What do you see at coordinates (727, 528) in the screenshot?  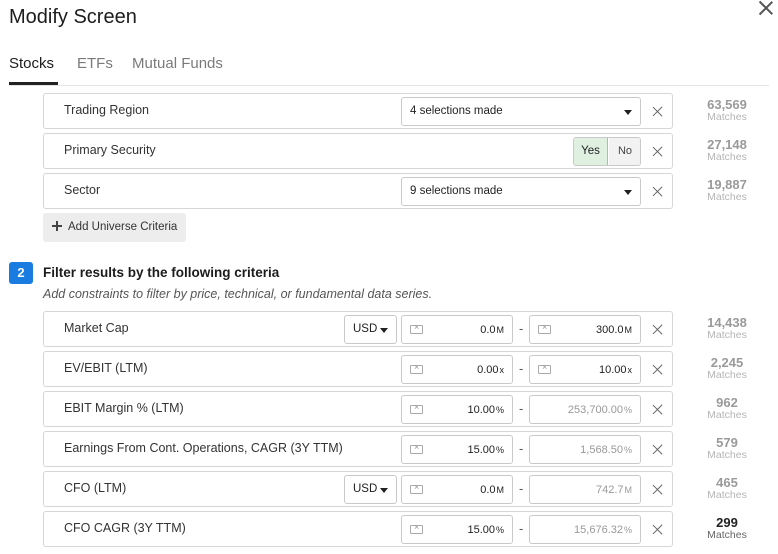 I see `matches-count: 299 Matches` at bounding box center [727, 528].